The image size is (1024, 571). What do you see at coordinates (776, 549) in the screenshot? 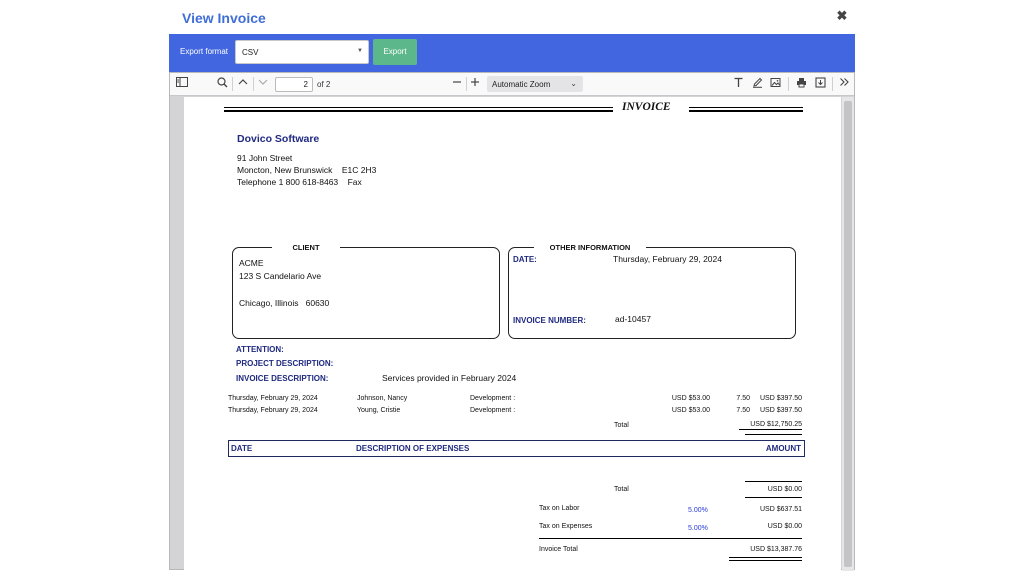
I see `invoice-total-value: USD $13,387.76` at bounding box center [776, 549].